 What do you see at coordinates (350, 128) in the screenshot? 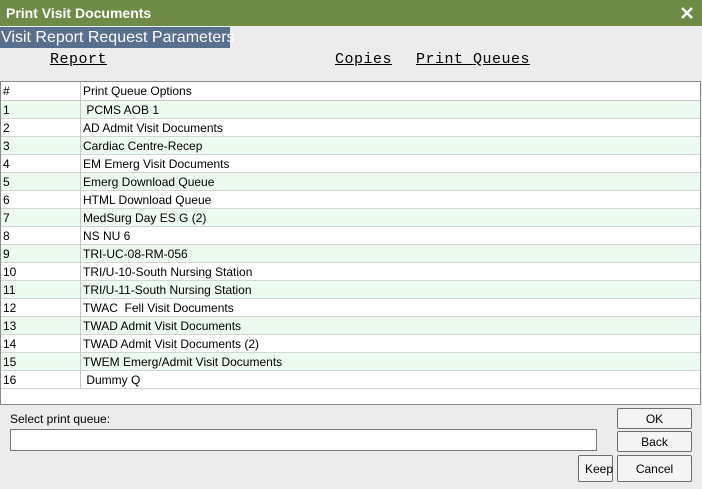
I see `table-row: 2 AD Admit Visit Documents` at bounding box center [350, 128].